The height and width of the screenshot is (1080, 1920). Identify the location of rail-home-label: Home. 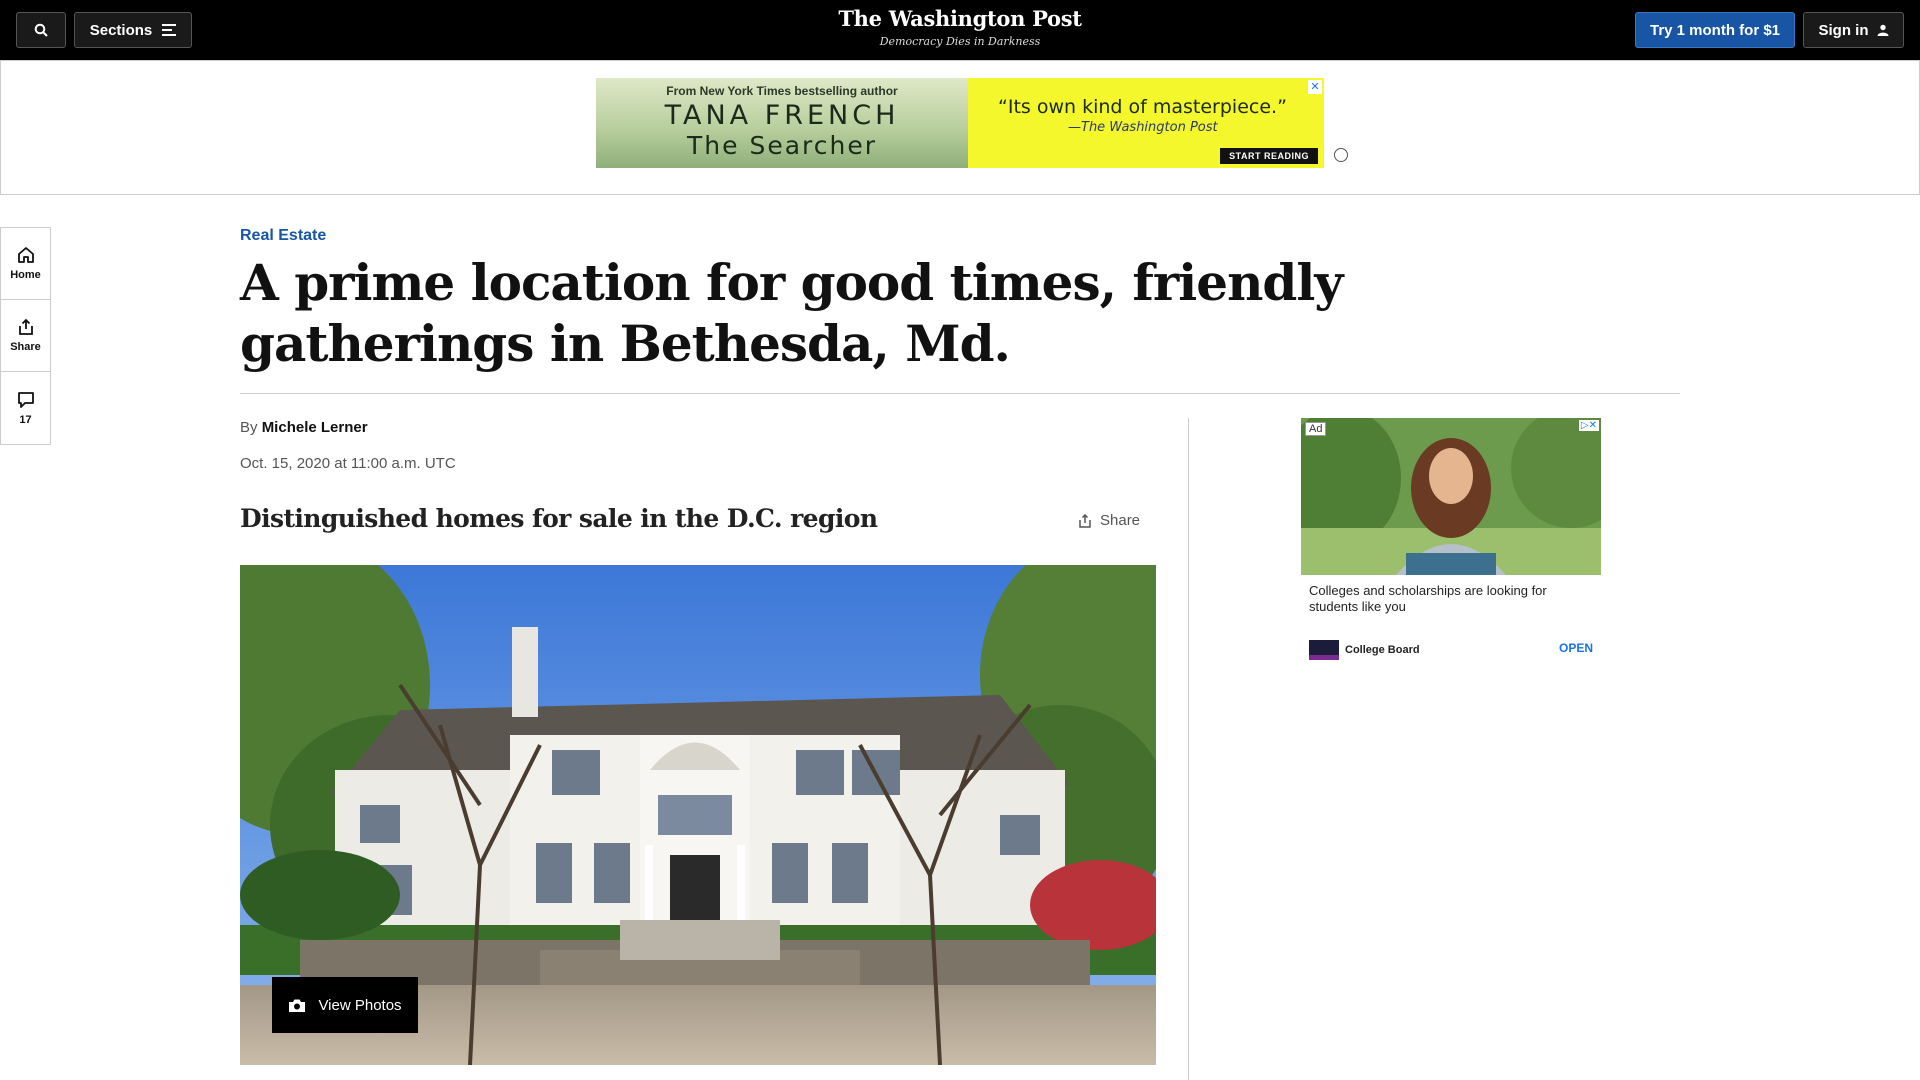
(25, 275).